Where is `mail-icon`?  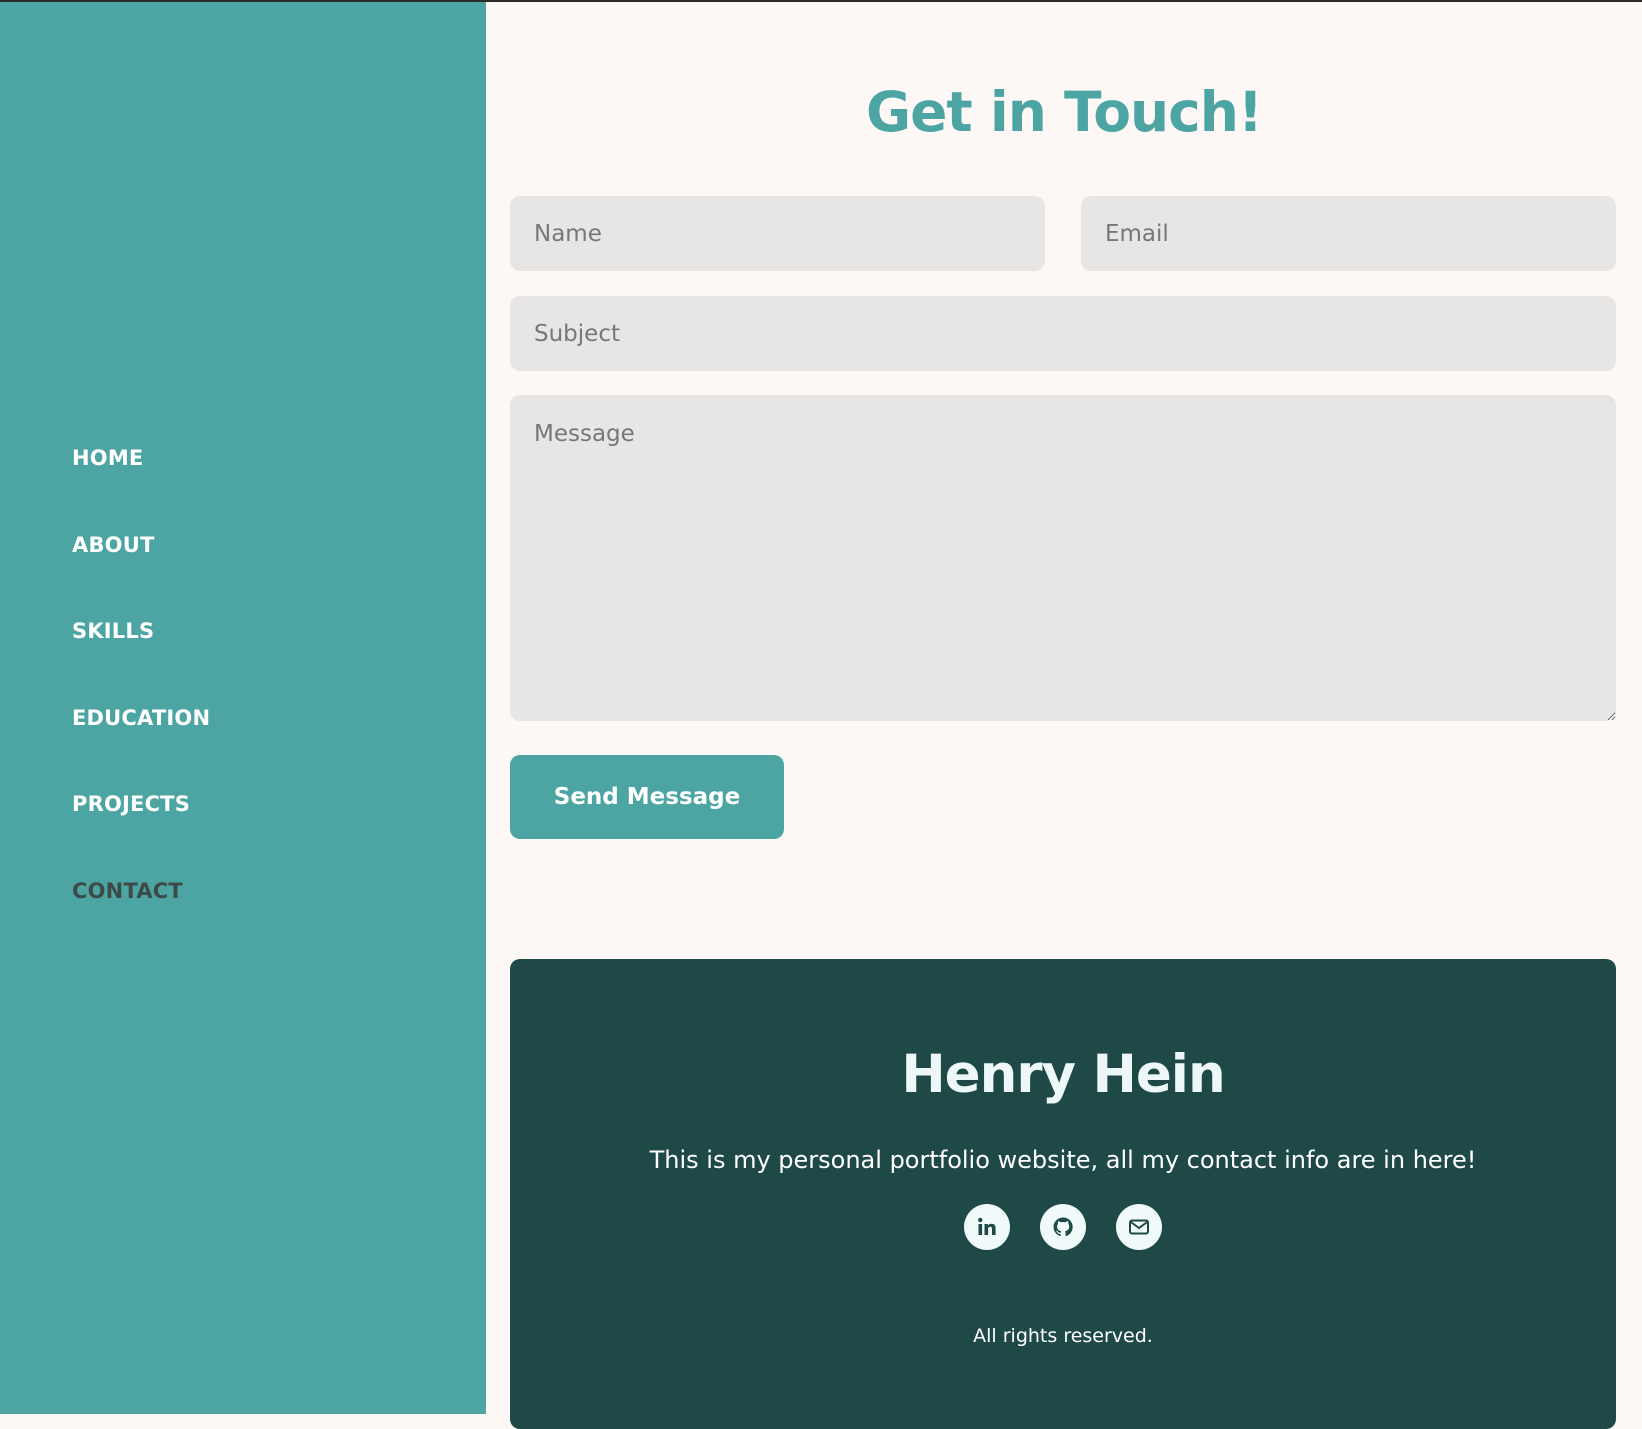 mail-icon is located at coordinates (1139, 1227).